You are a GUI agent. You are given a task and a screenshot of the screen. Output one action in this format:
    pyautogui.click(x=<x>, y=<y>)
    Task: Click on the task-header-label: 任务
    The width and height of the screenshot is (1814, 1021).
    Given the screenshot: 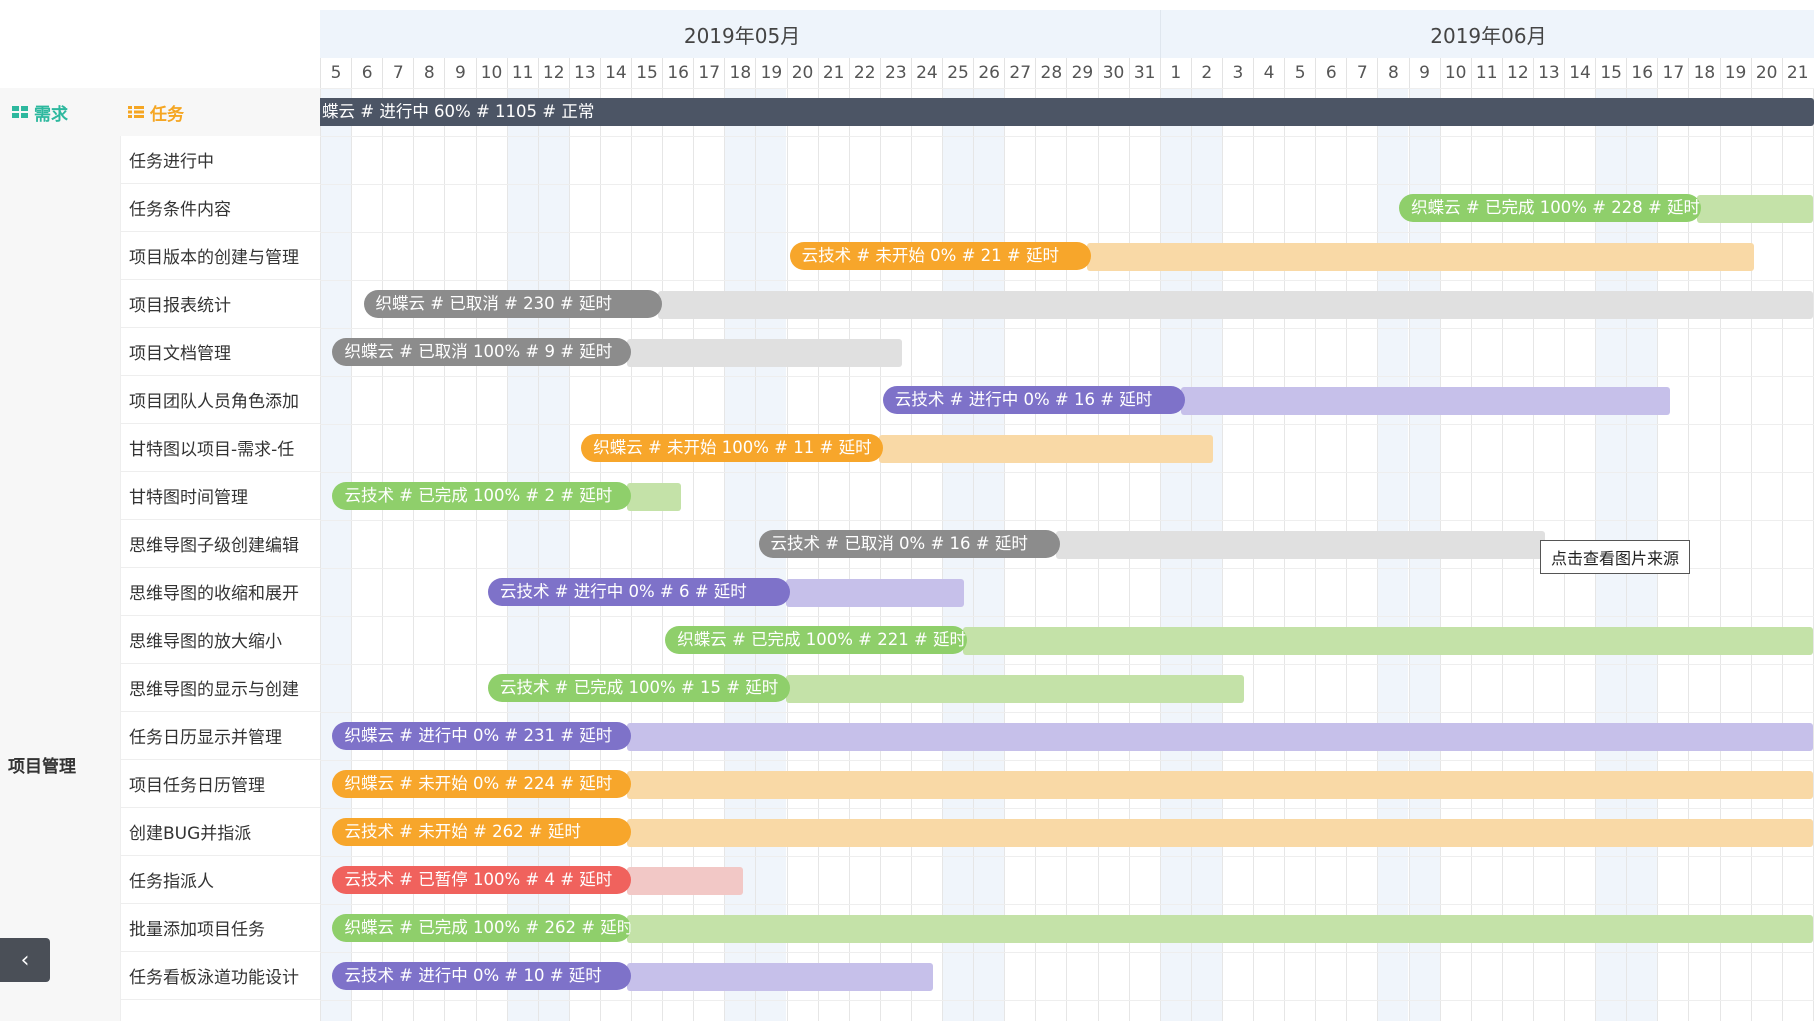 What is the action you would take?
    pyautogui.click(x=167, y=114)
    